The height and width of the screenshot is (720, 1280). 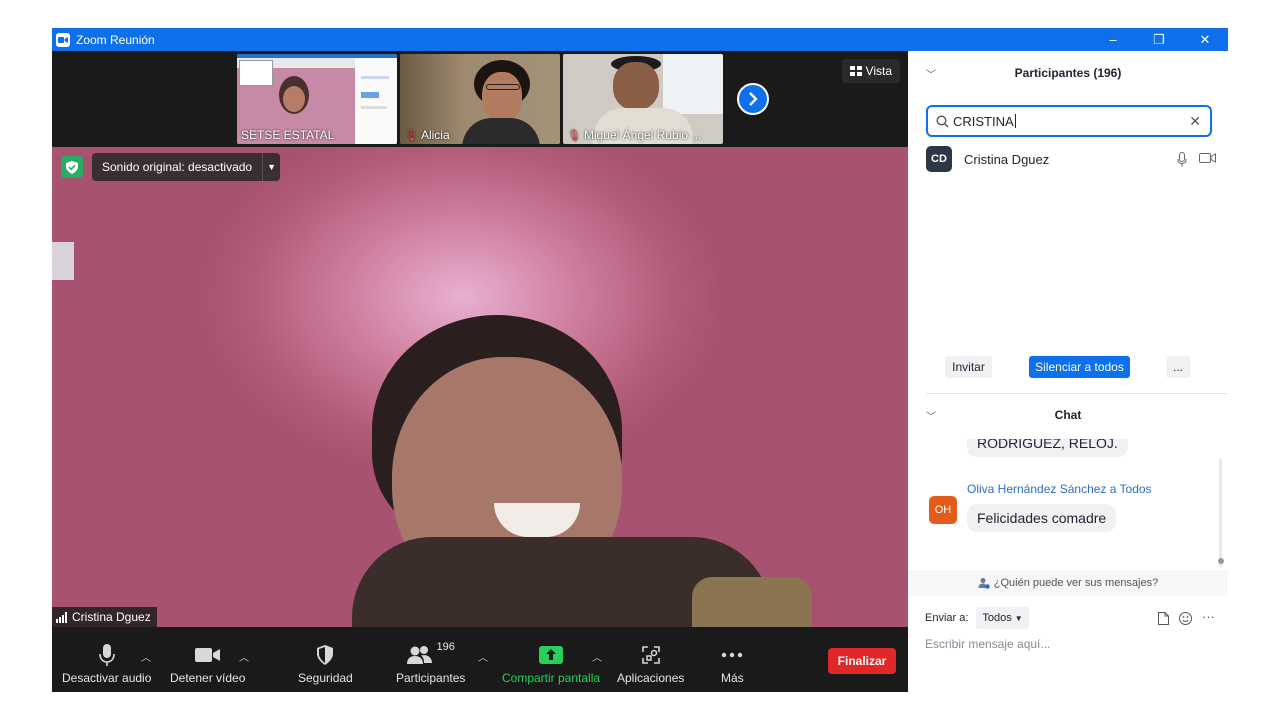 What do you see at coordinates (445, 647) in the screenshot?
I see `participants-count: 196` at bounding box center [445, 647].